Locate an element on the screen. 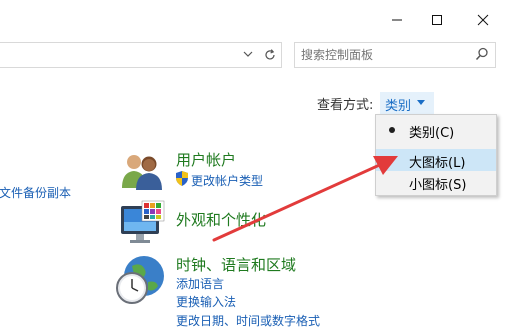 This screenshot has height=329, width=515. menu-item-category: 类别(C) is located at coordinates (436, 130).